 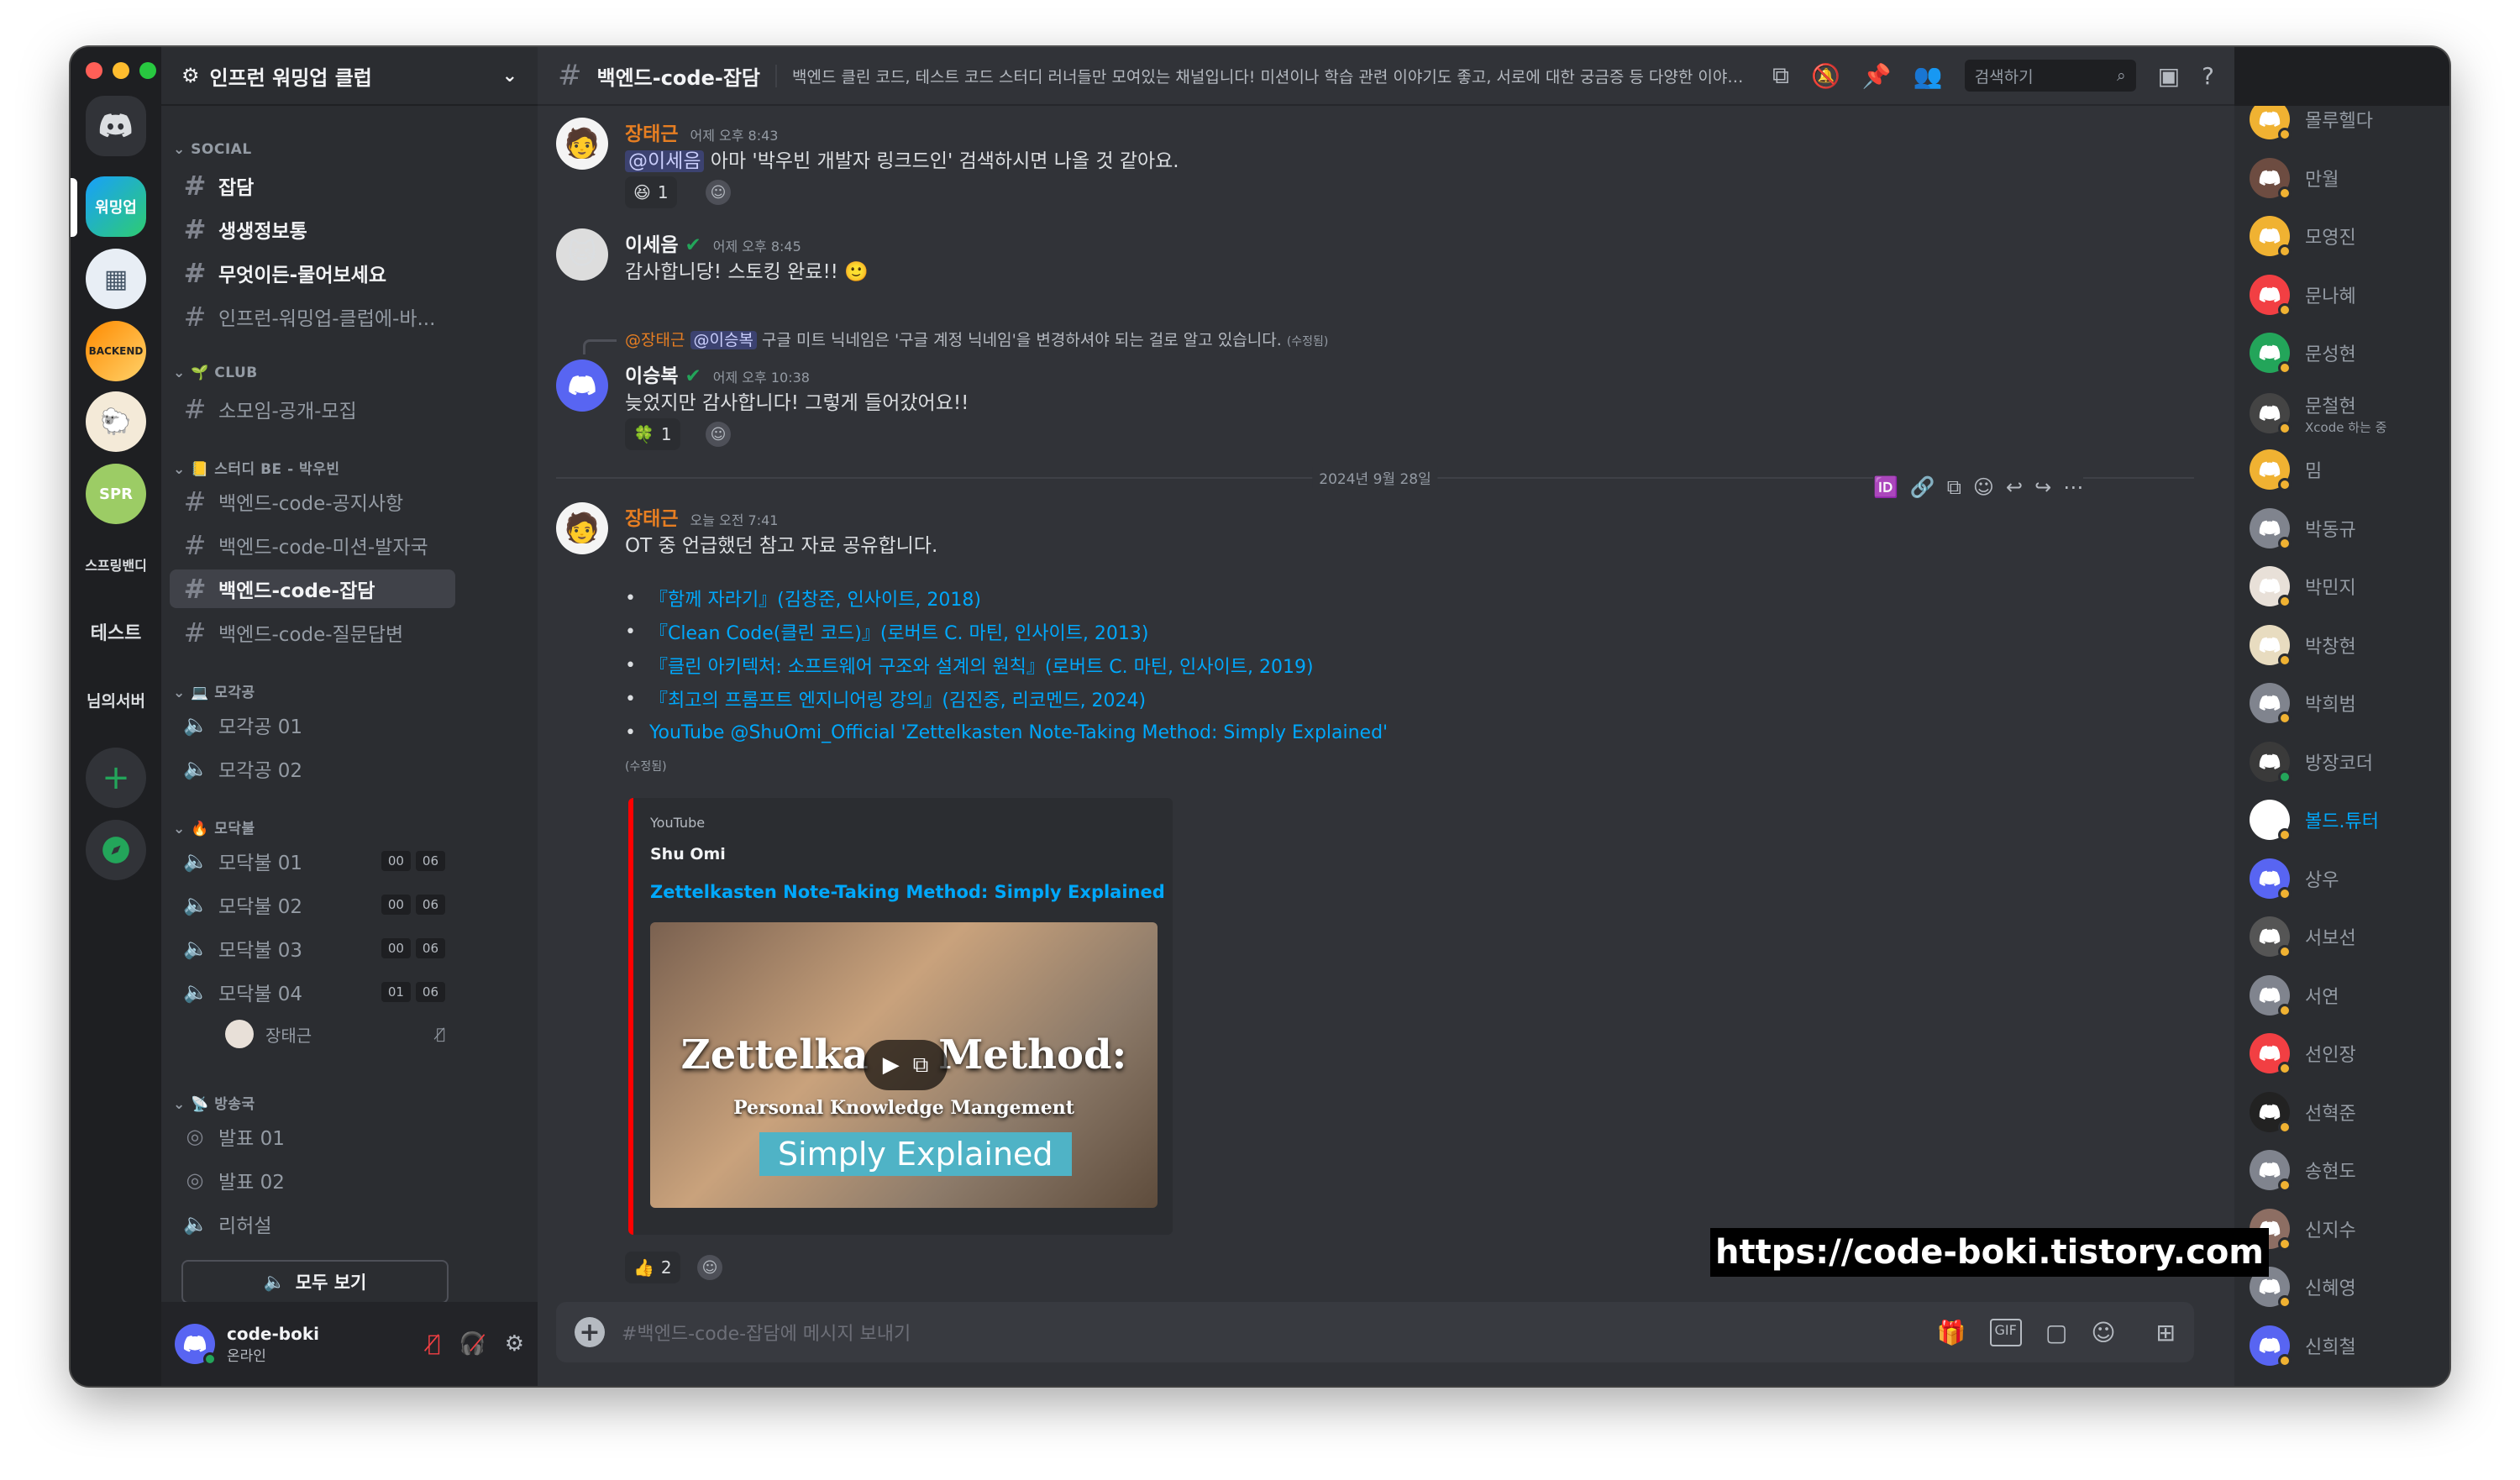 What do you see at coordinates (214, 690) in the screenshot?
I see `category-mogakgong: ⌄ 💻 모각공` at bounding box center [214, 690].